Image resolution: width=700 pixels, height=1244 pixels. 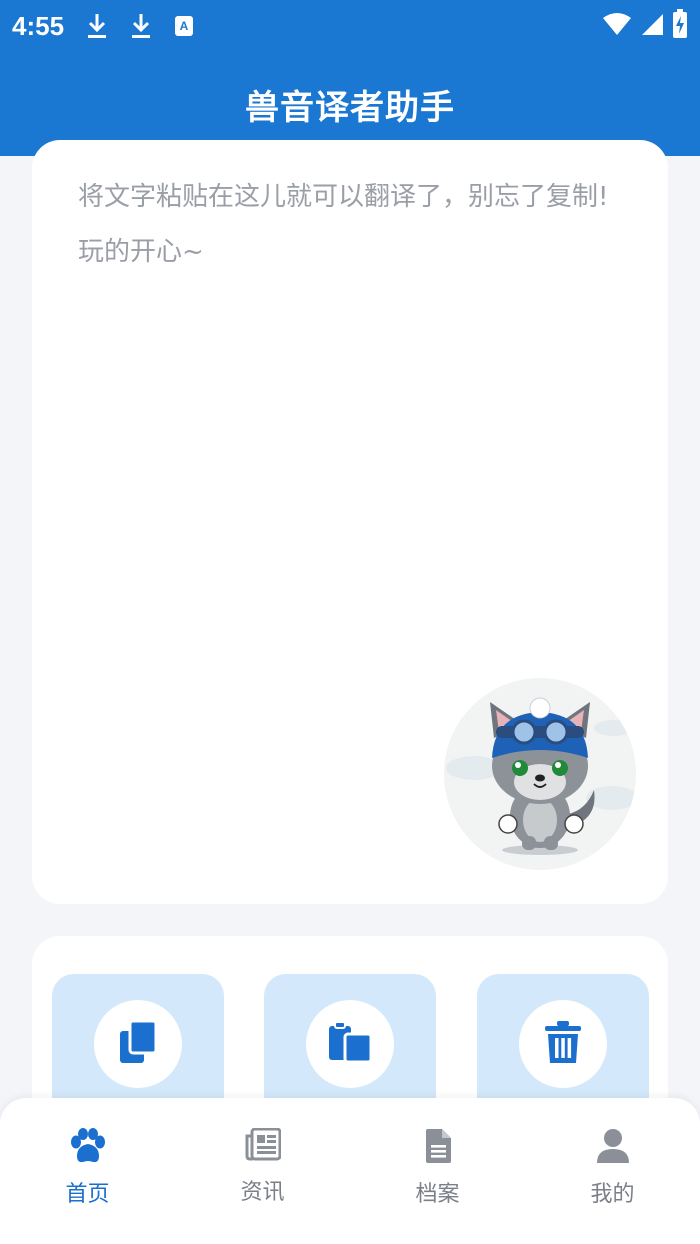 I want to click on nav-label: 我的, so click(x=612, y=1194).